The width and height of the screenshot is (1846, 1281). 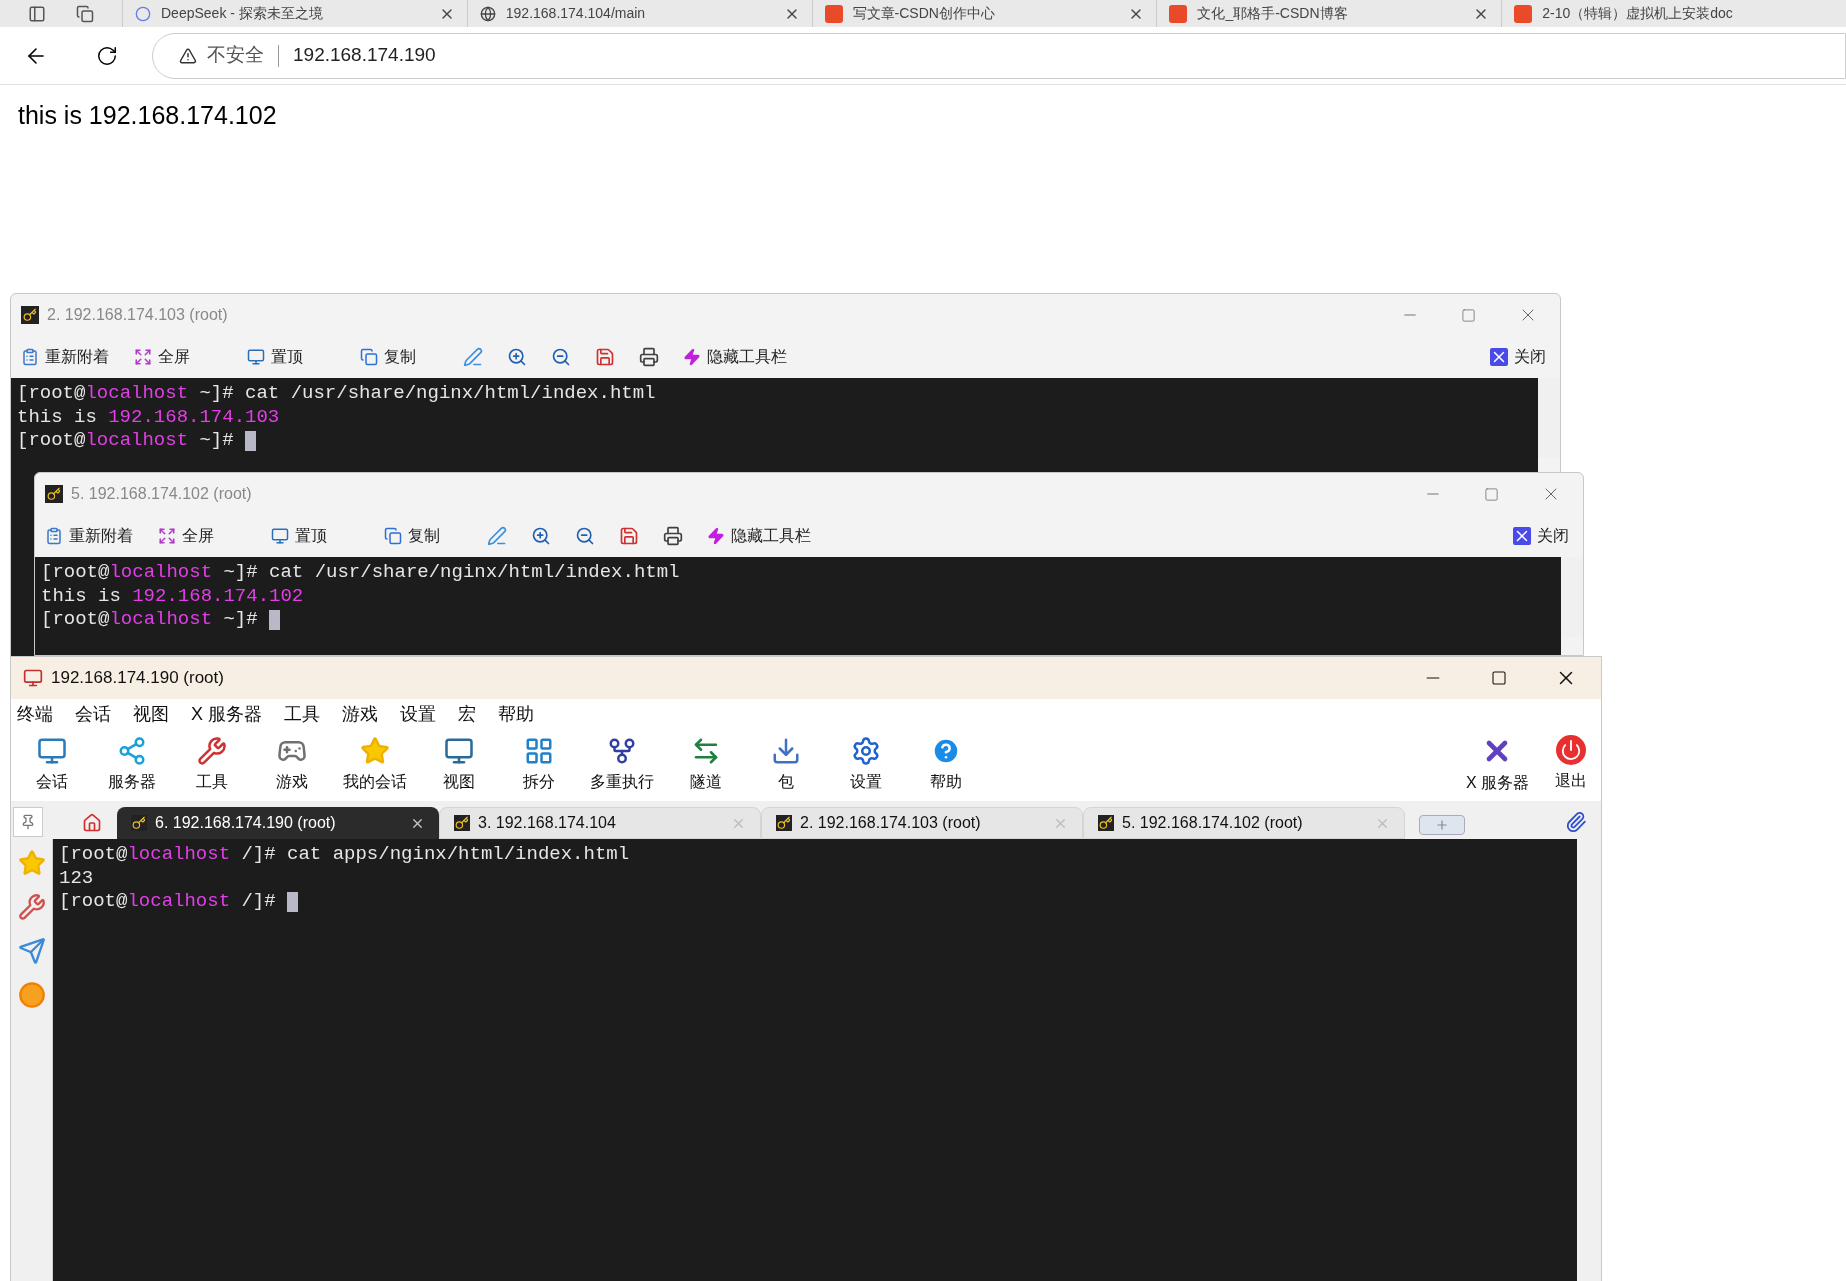 I want to click on toolbar-button: 多重执行, so click(x=622, y=765).